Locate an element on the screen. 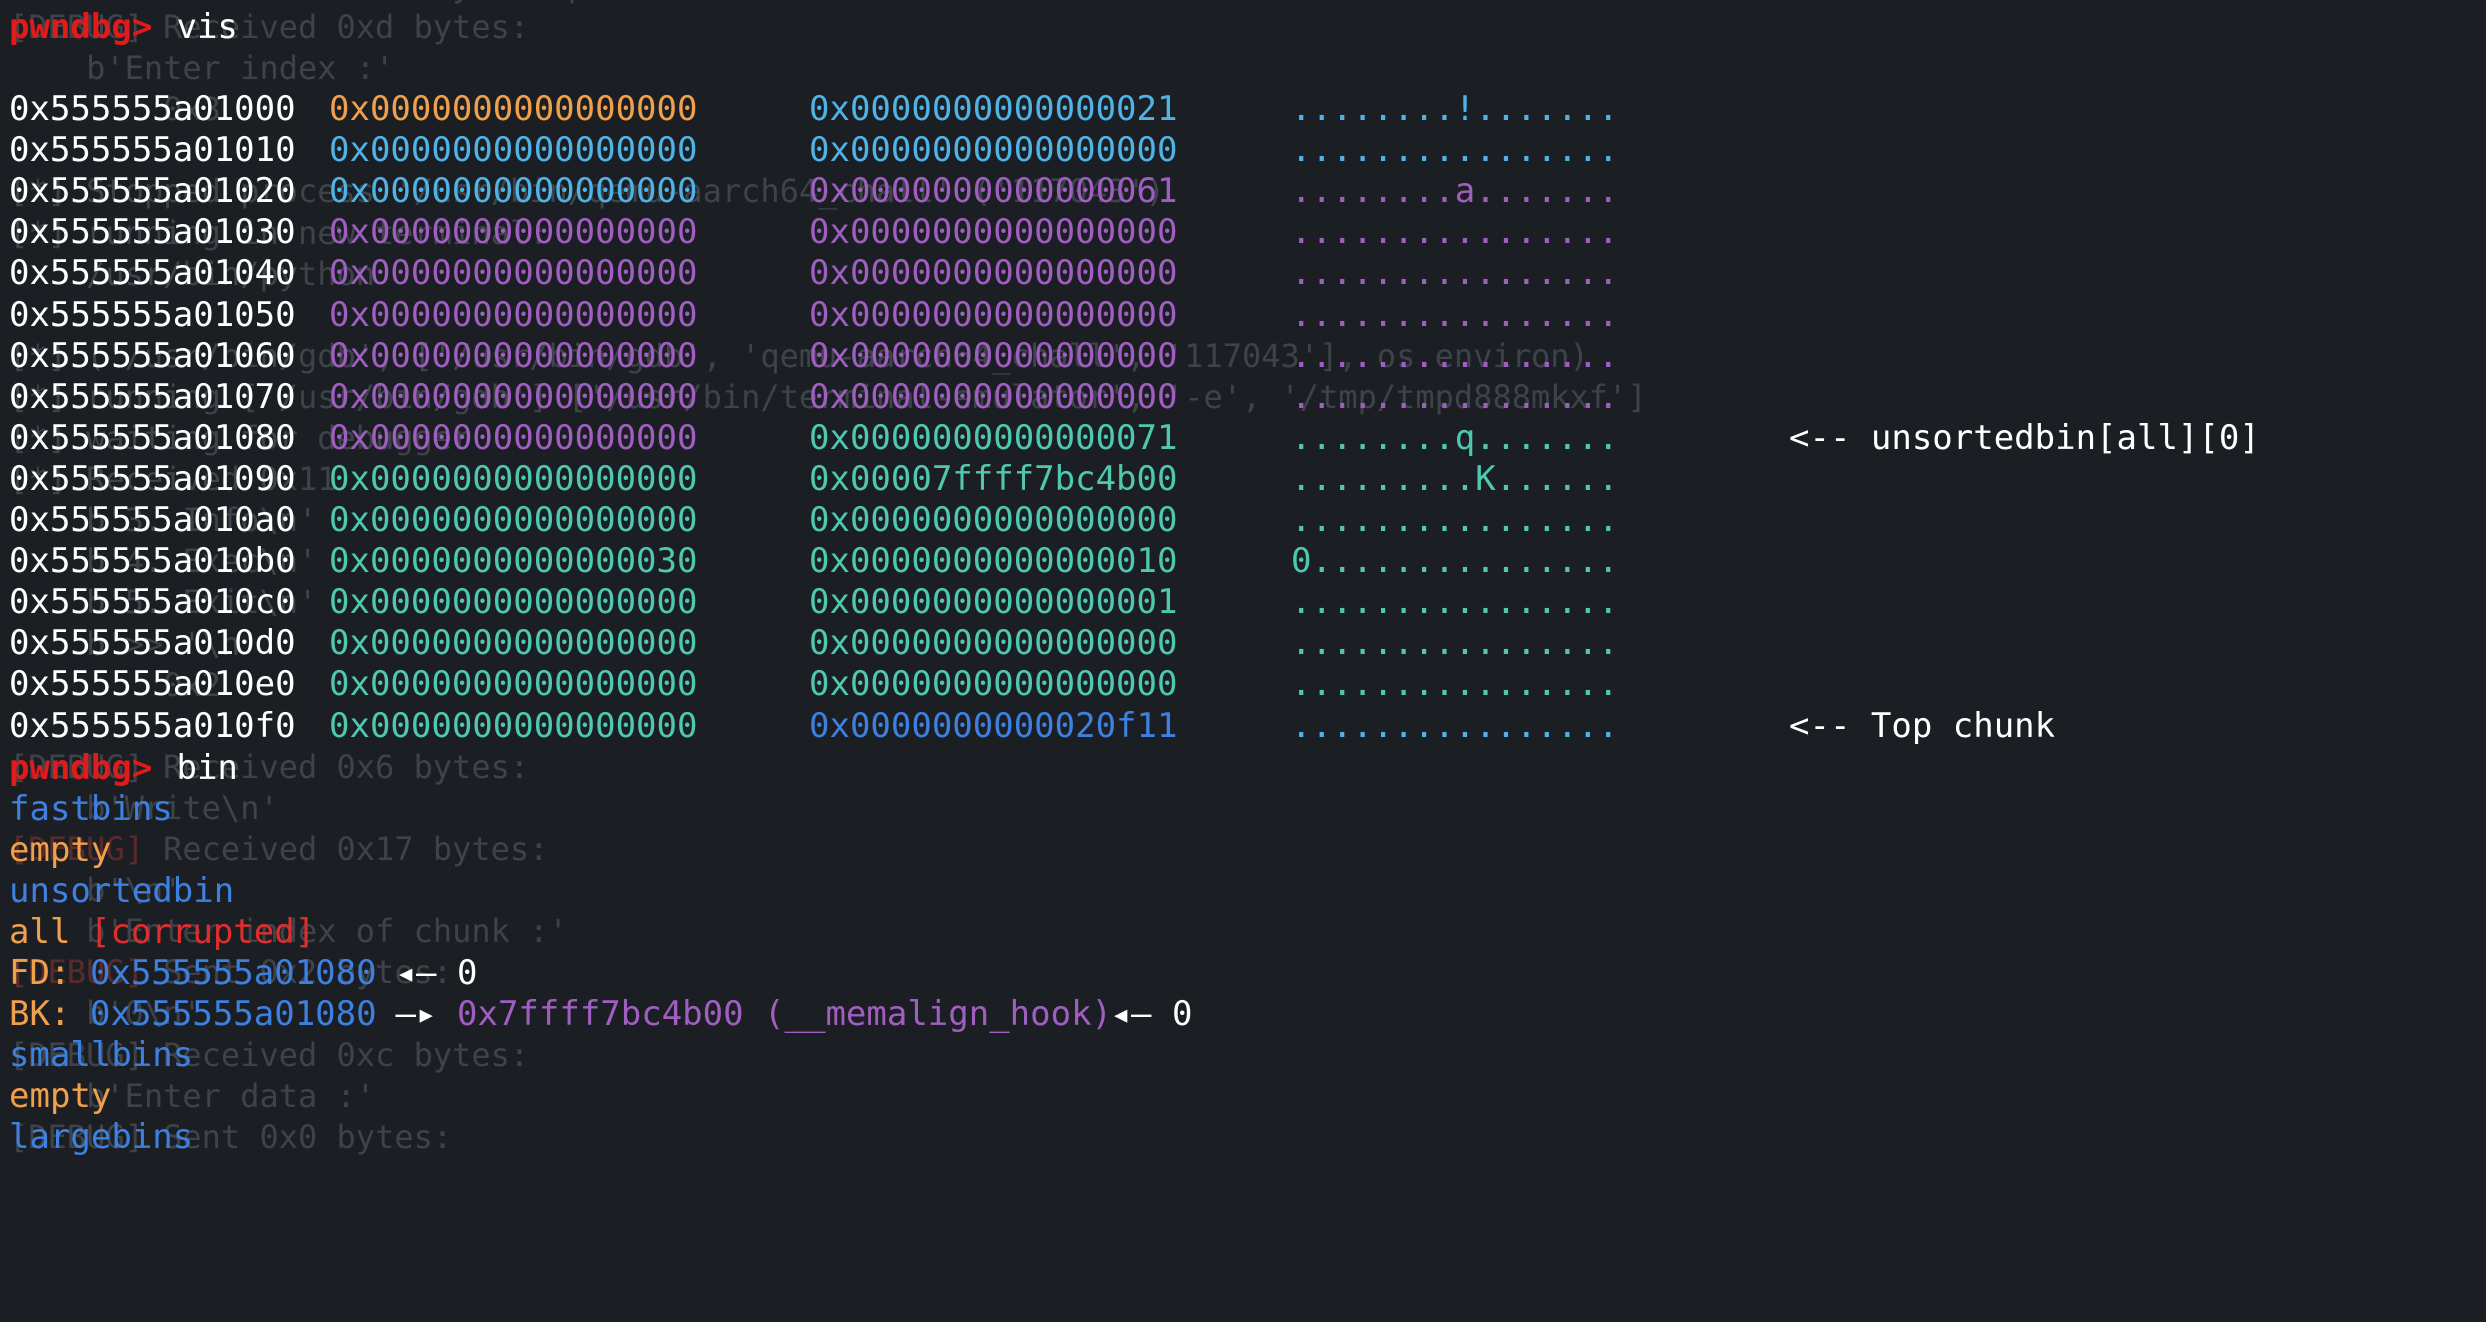  unsortedbin-header: unsortedbin is located at coordinates (121, 891).